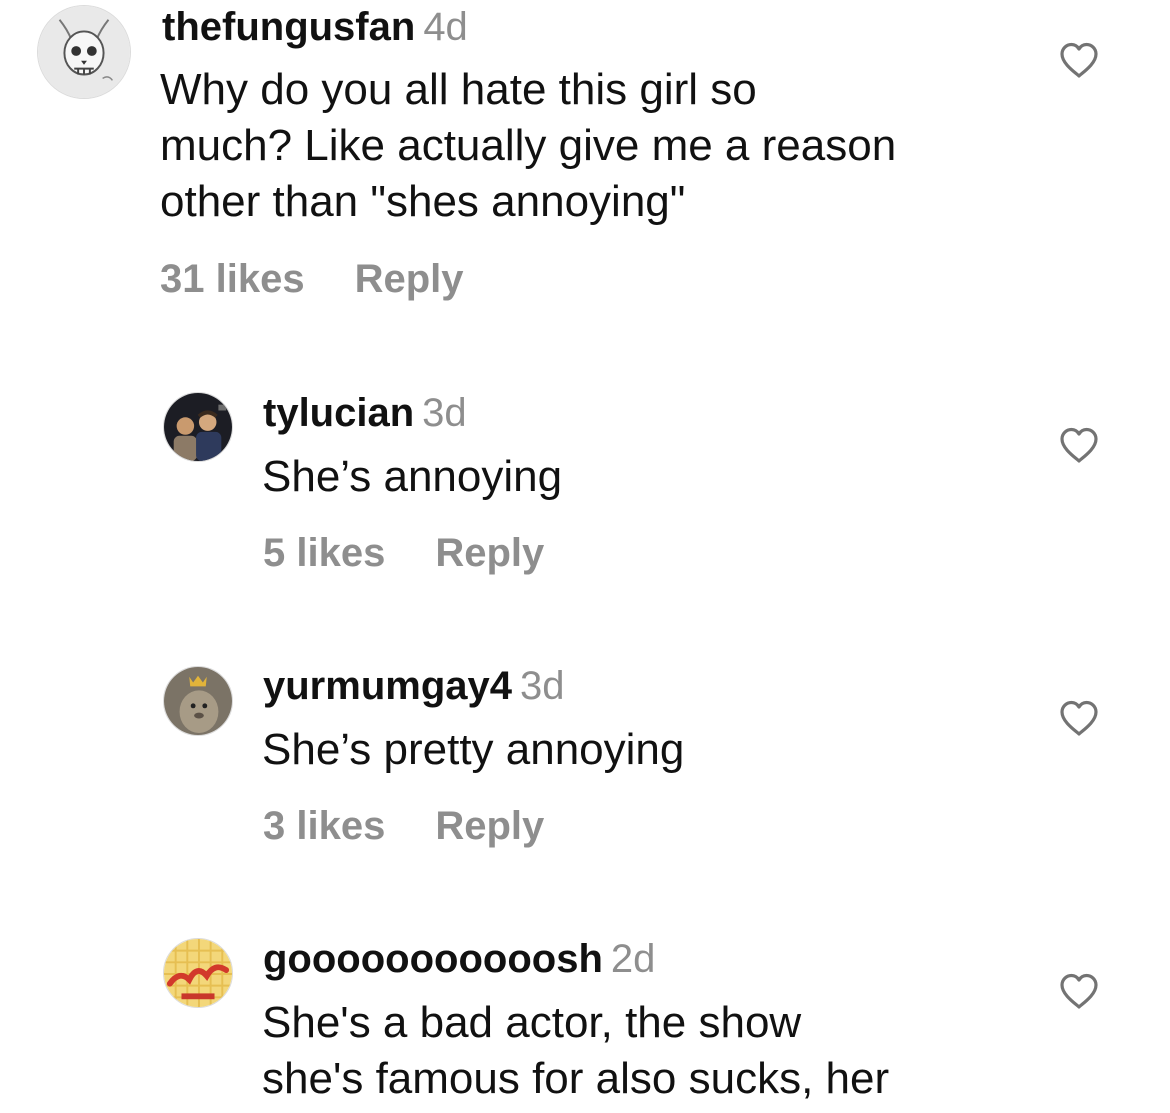 The image size is (1170, 1113). I want to click on comment-text-line: much? Like actually give me a reason, so click(528, 145).